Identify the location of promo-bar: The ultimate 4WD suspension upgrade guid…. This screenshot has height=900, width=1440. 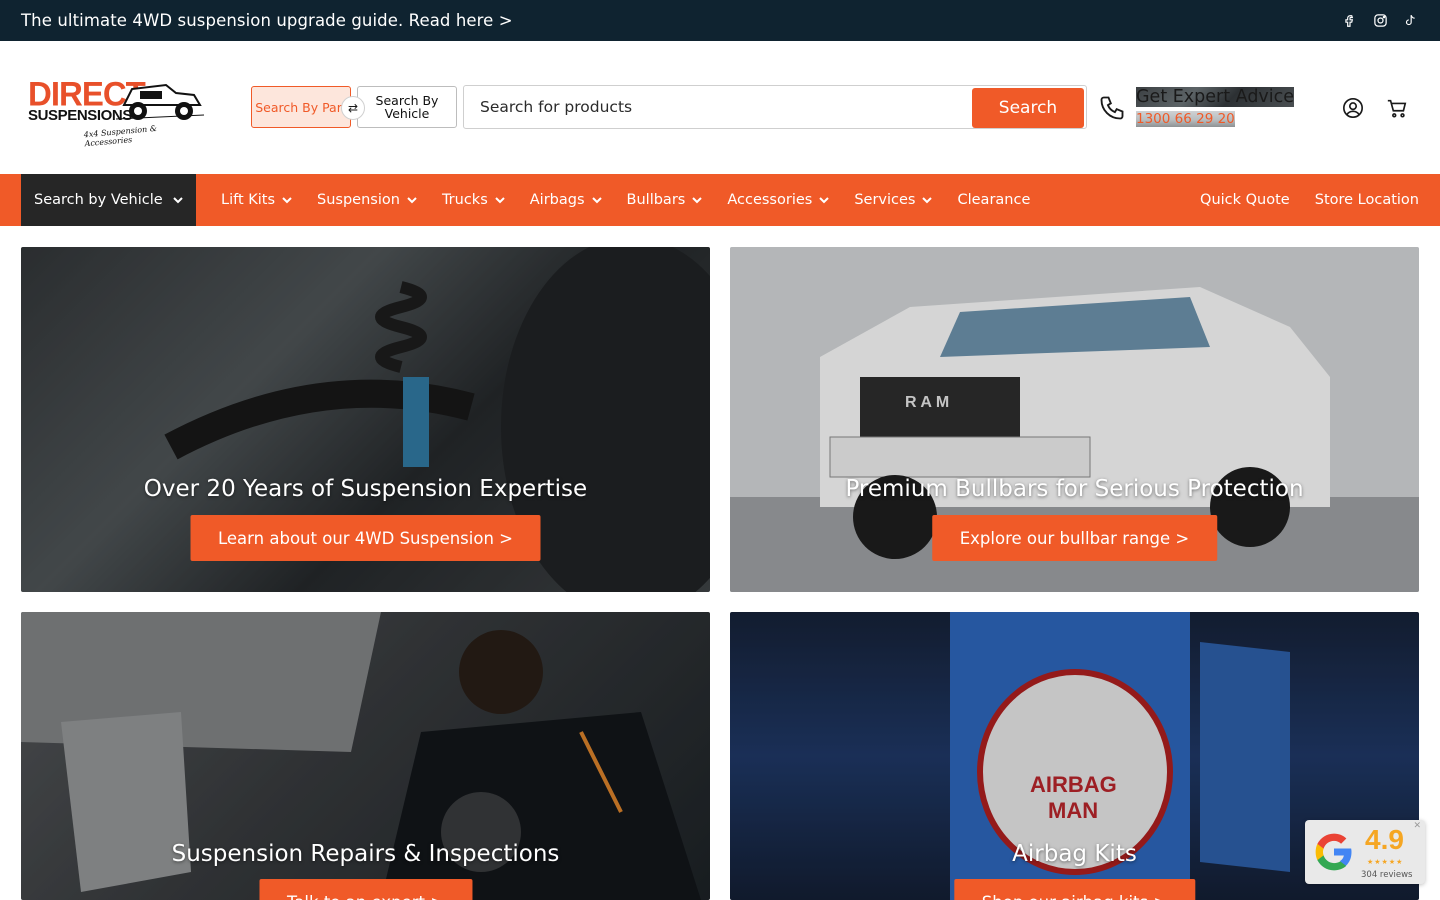
(720, 20).